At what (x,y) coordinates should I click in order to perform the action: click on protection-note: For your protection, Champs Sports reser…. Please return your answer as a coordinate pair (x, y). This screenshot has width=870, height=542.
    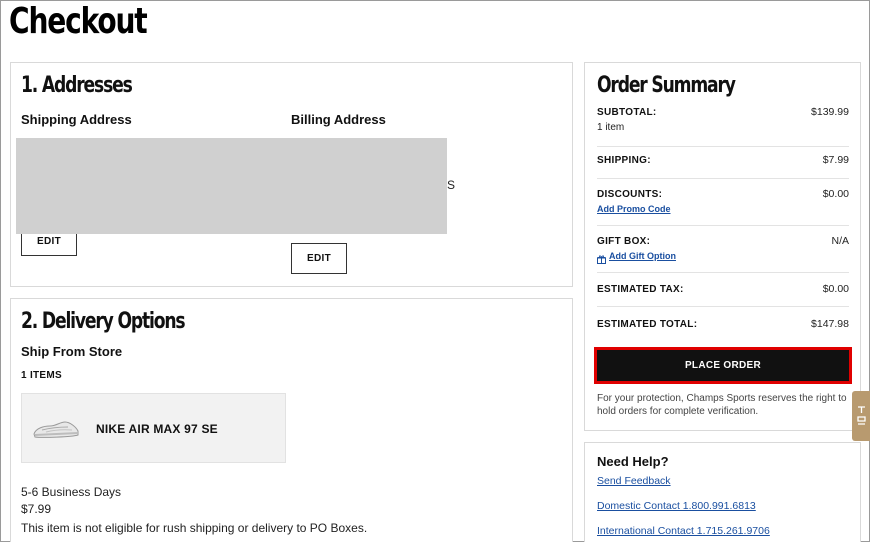
    Looking at the image, I should click on (722, 405).